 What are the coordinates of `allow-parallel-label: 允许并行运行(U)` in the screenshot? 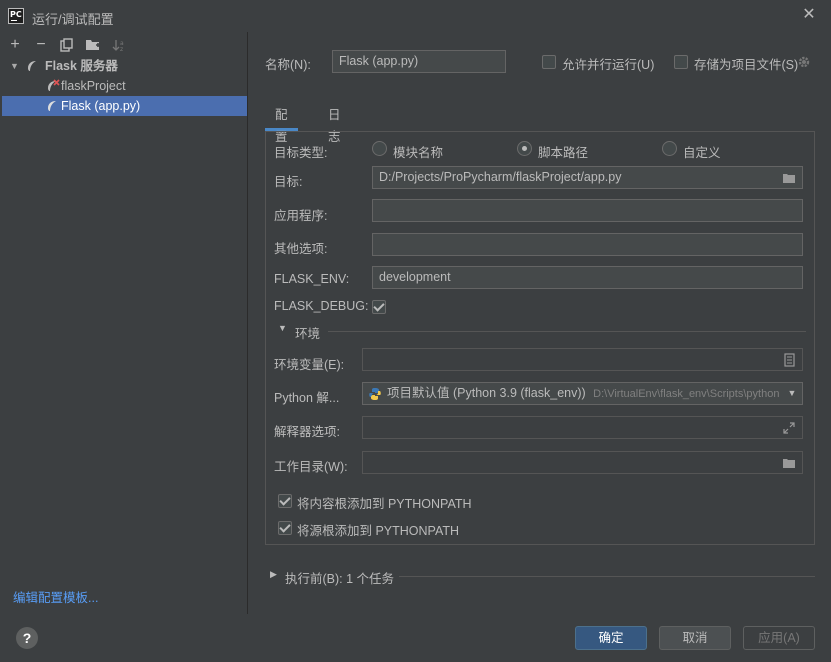 It's located at (608, 65).